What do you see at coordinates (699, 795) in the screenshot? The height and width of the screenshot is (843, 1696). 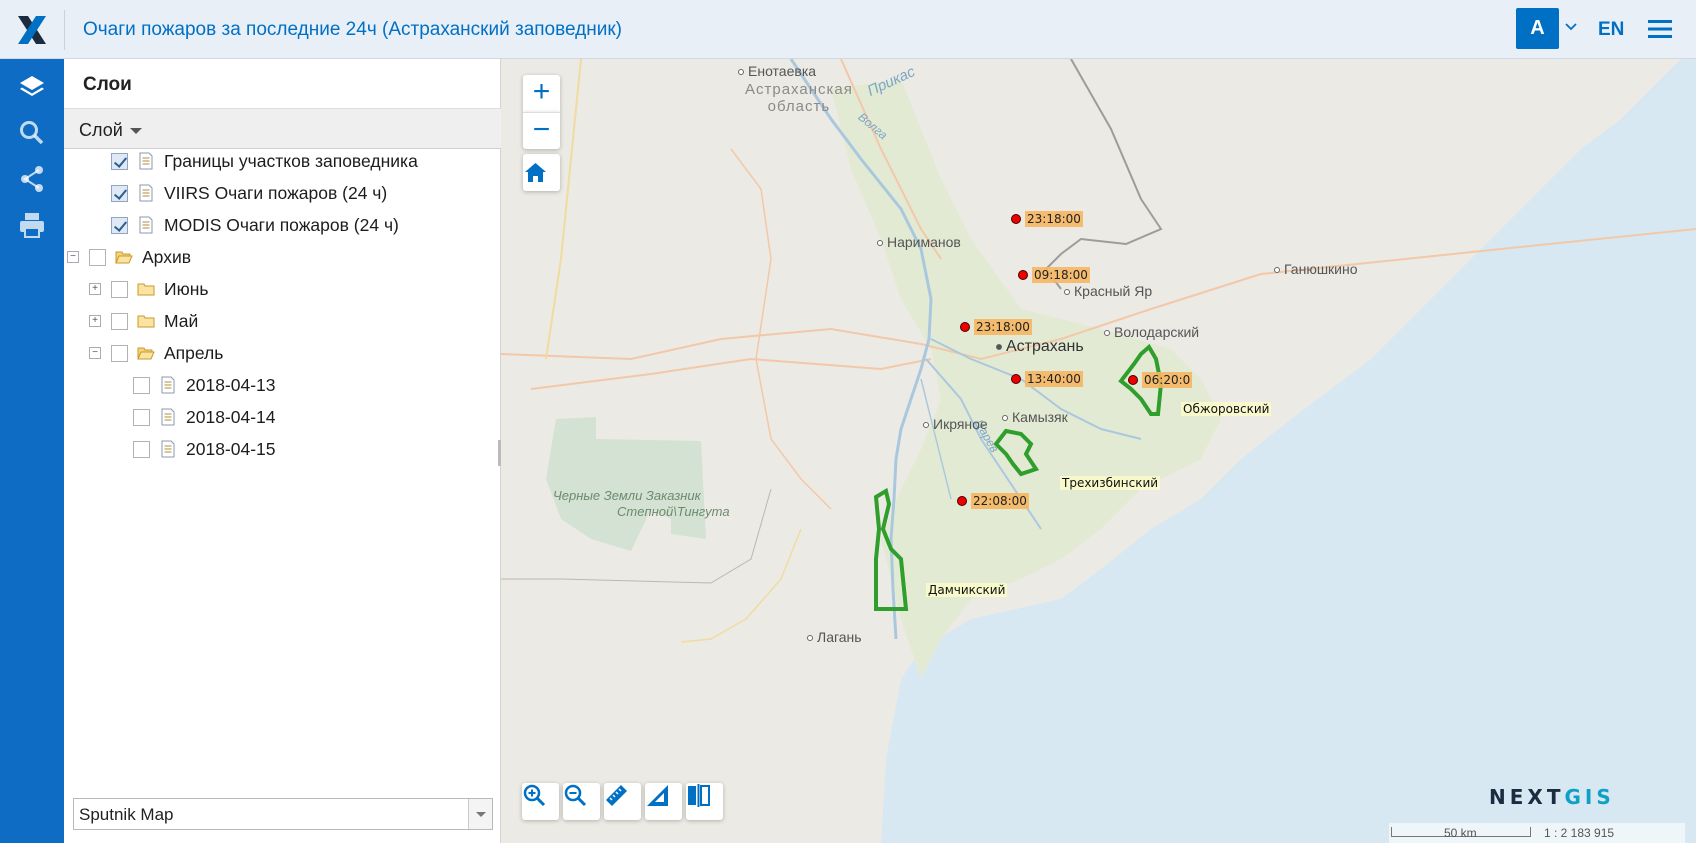 I see `swipe-compare-icon` at bounding box center [699, 795].